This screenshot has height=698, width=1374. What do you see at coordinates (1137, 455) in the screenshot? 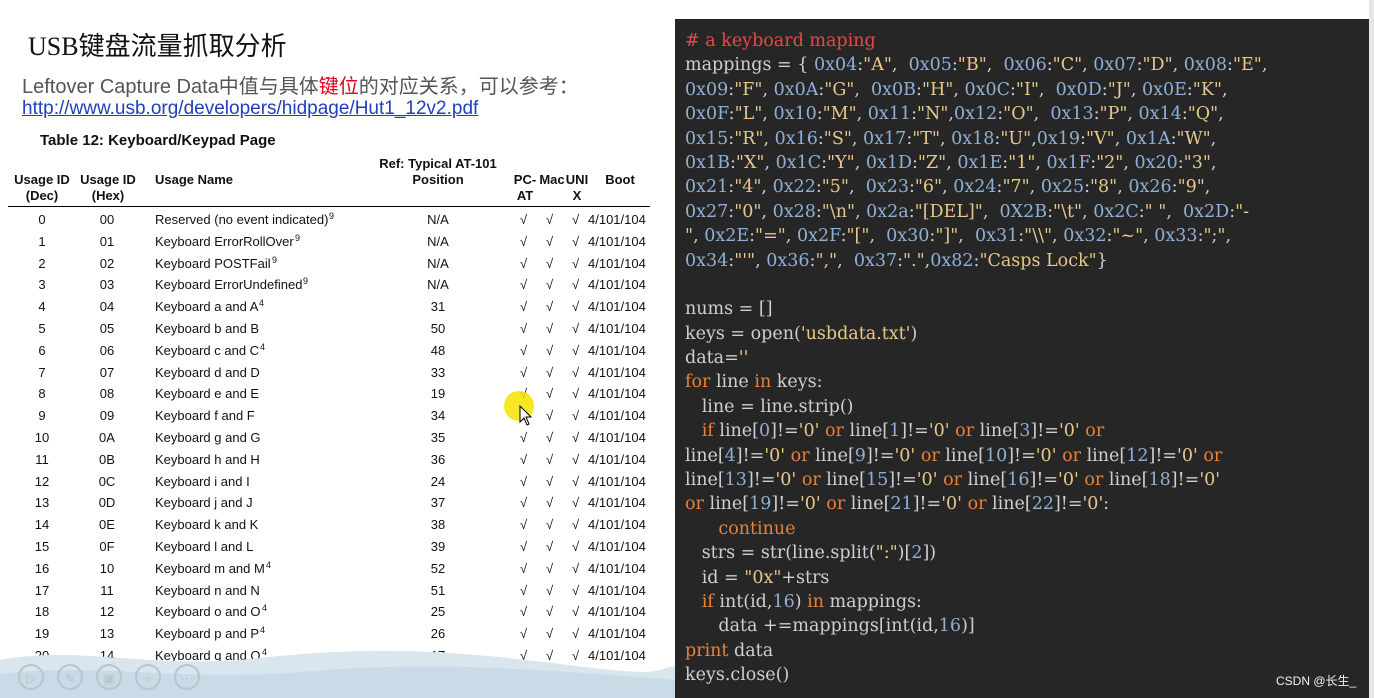
I see `code-token: 12` at bounding box center [1137, 455].